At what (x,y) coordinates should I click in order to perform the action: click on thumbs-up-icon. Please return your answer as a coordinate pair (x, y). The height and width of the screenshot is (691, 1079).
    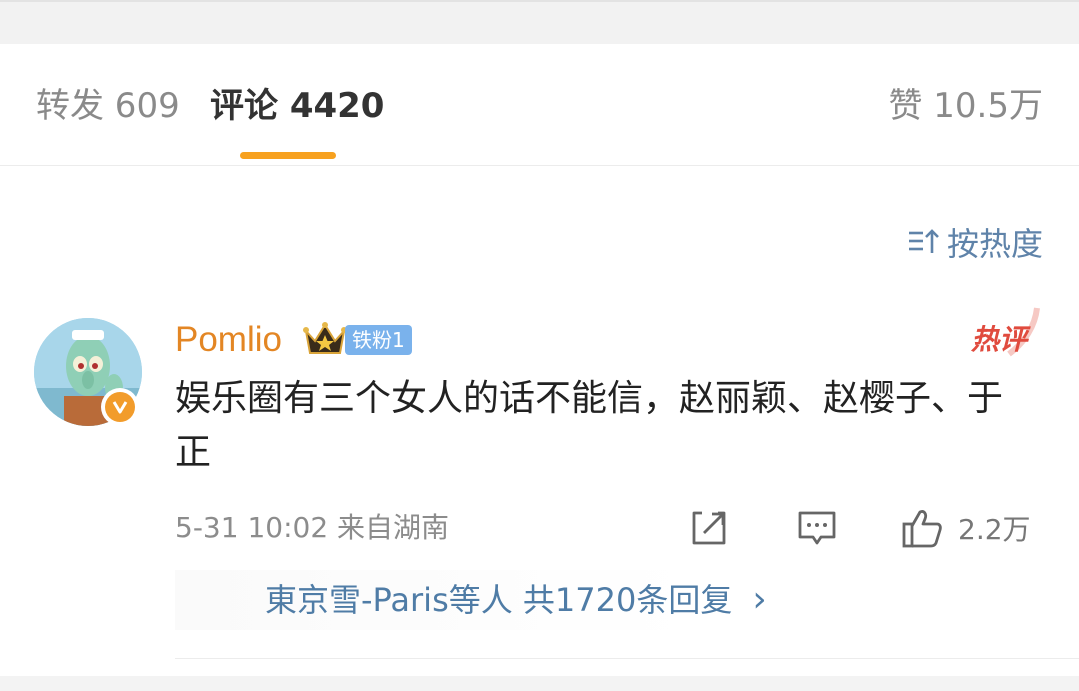
    Looking at the image, I should click on (922, 529).